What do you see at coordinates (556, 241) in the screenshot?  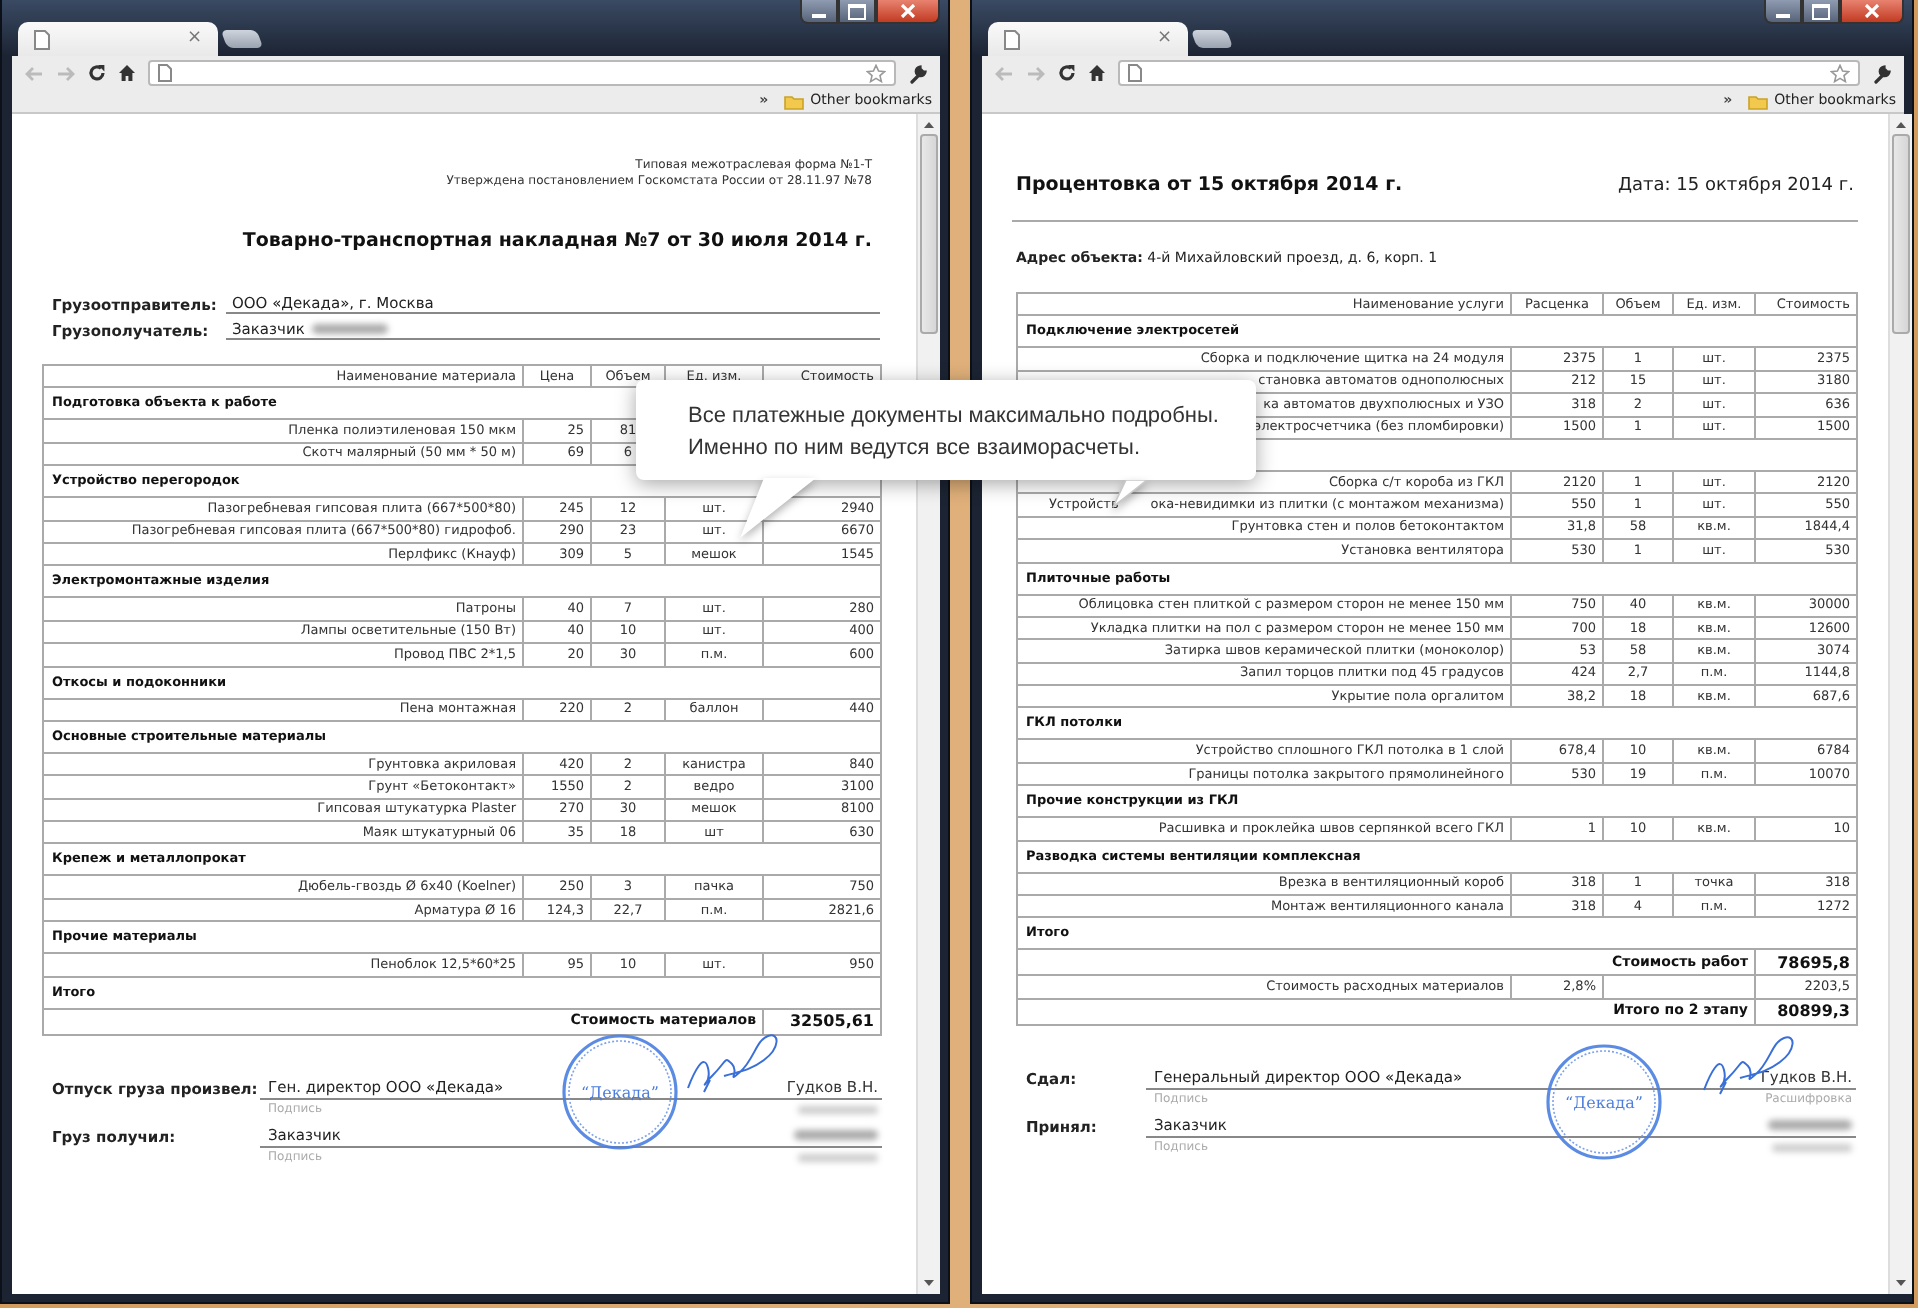 I see `document-title: Товарно-транспортная накладная №7 от 30 июля 2014 г.` at bounding box center [556, 241].